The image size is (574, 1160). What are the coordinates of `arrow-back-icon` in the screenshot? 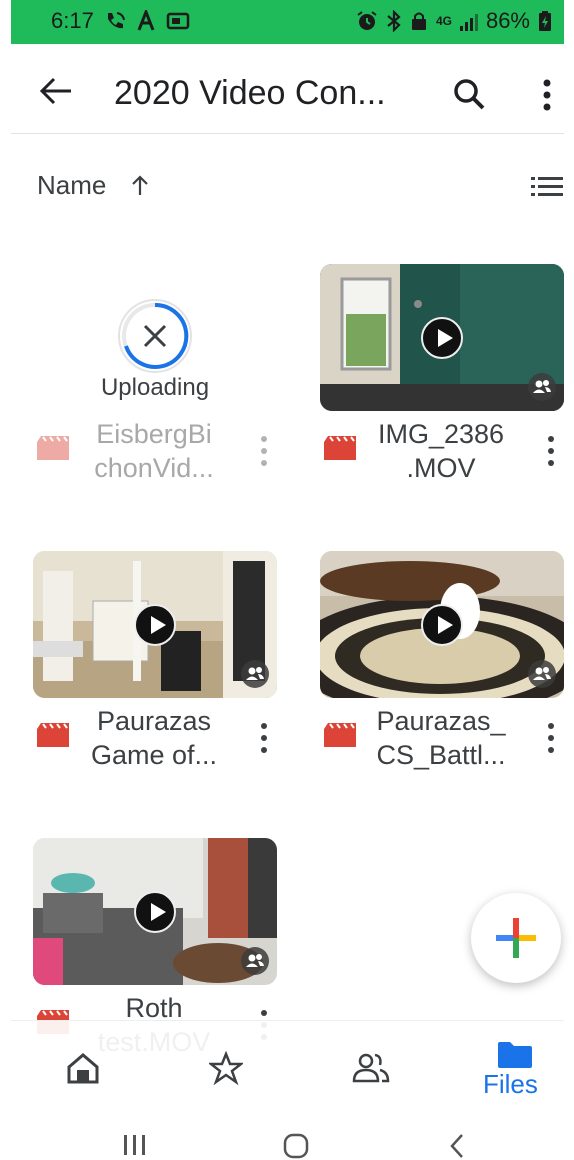 It's located at (56, 91).